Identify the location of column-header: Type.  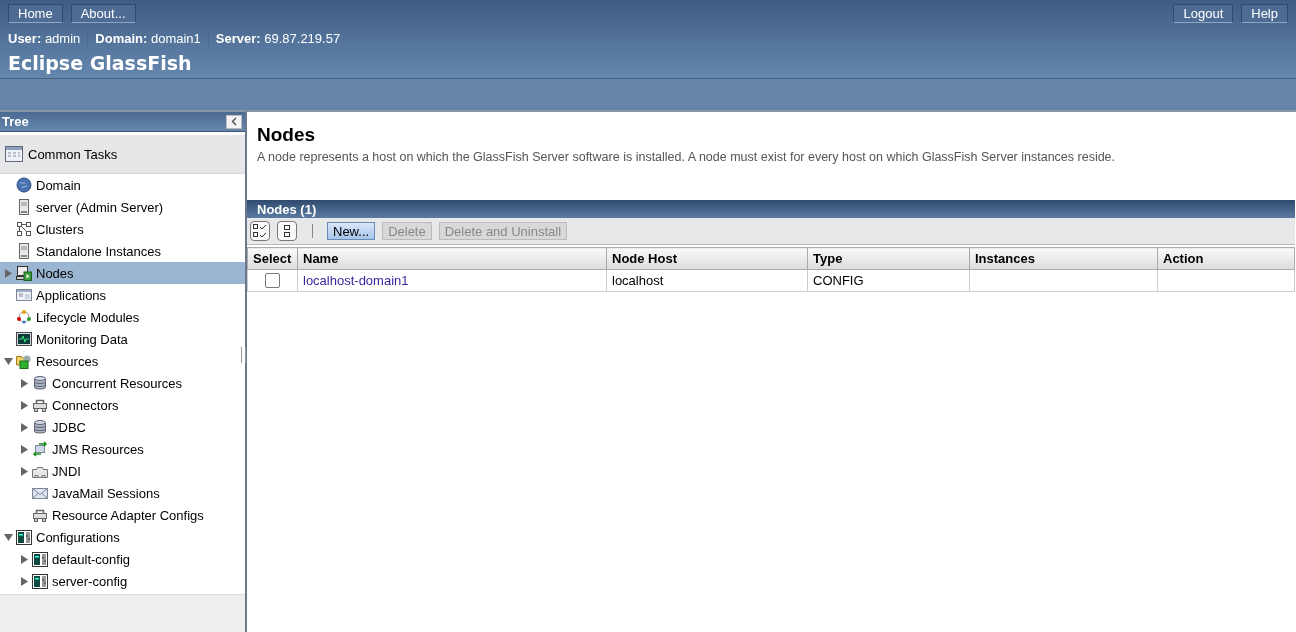
(888, 258).